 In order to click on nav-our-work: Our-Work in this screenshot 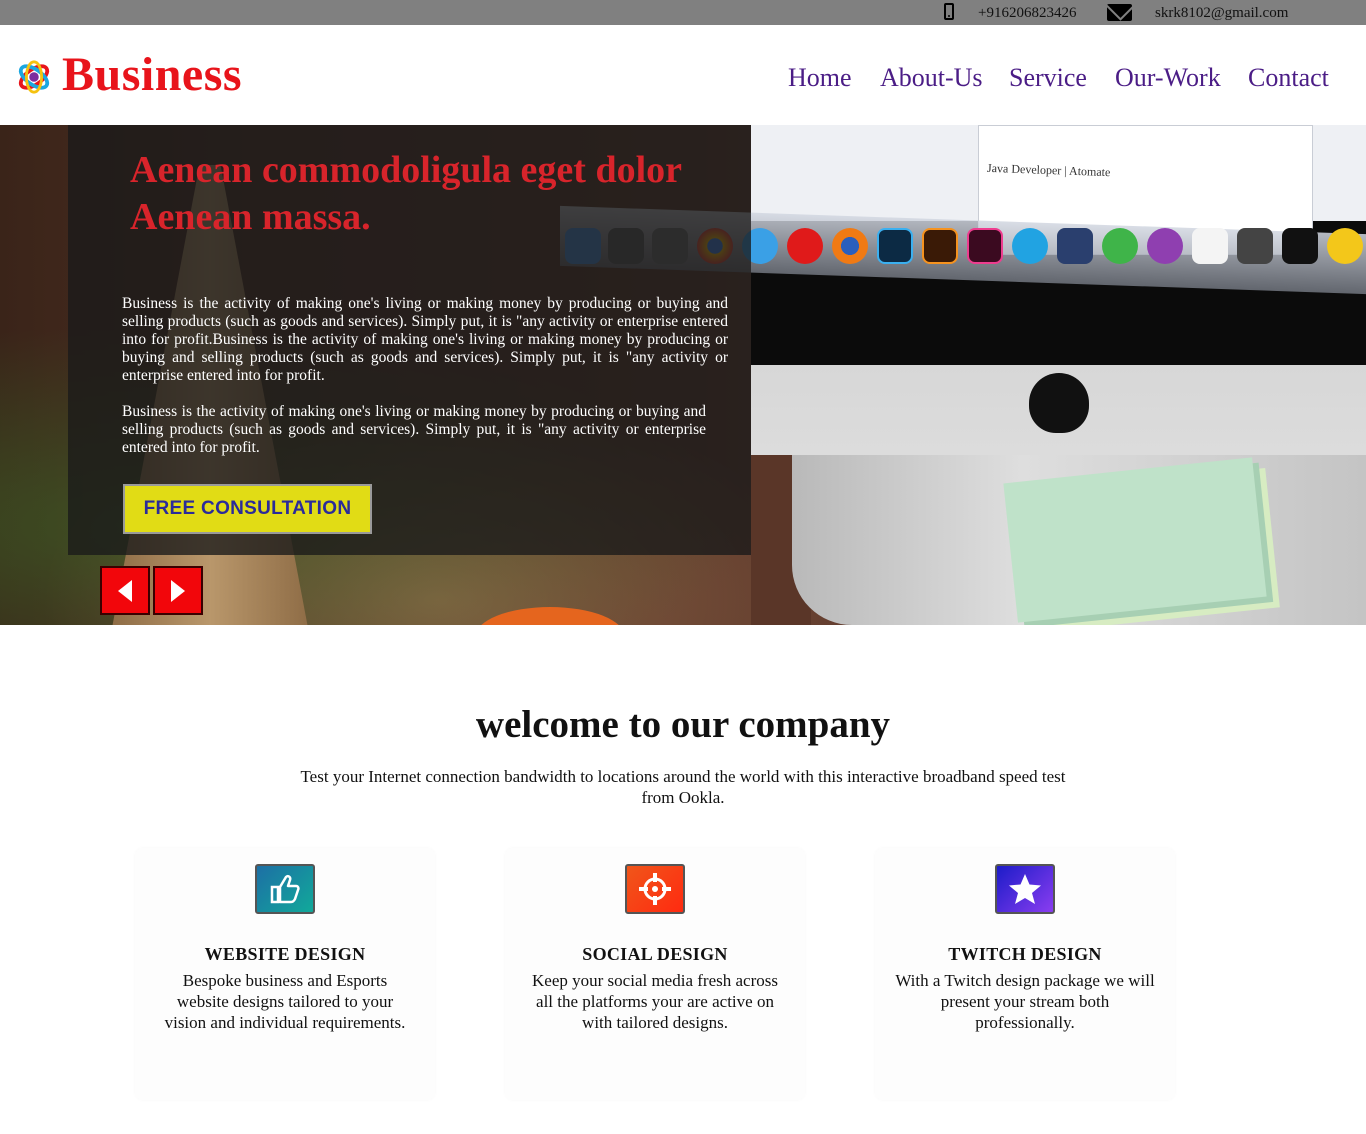, I will do `click(1168, 78)`.